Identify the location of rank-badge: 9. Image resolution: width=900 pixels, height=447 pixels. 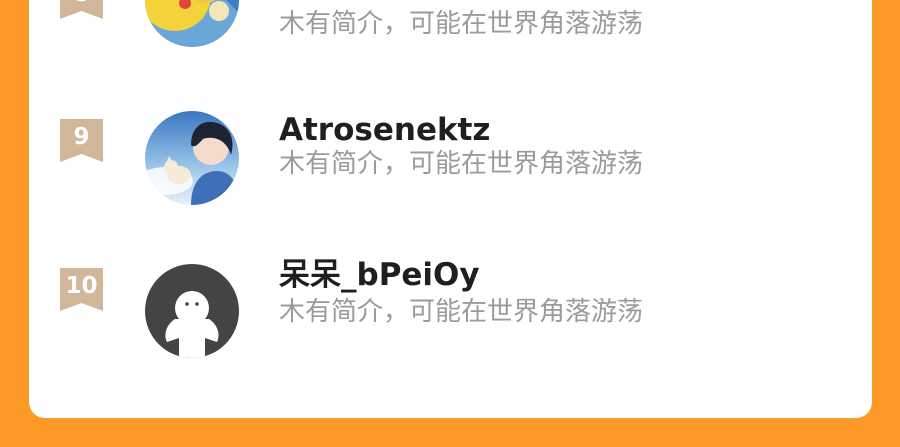
(81, 140).